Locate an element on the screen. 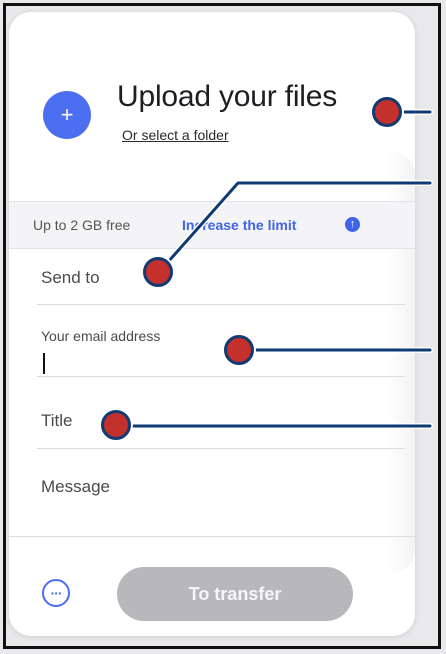  plus-icon: + is located at coordinates (67, 114).